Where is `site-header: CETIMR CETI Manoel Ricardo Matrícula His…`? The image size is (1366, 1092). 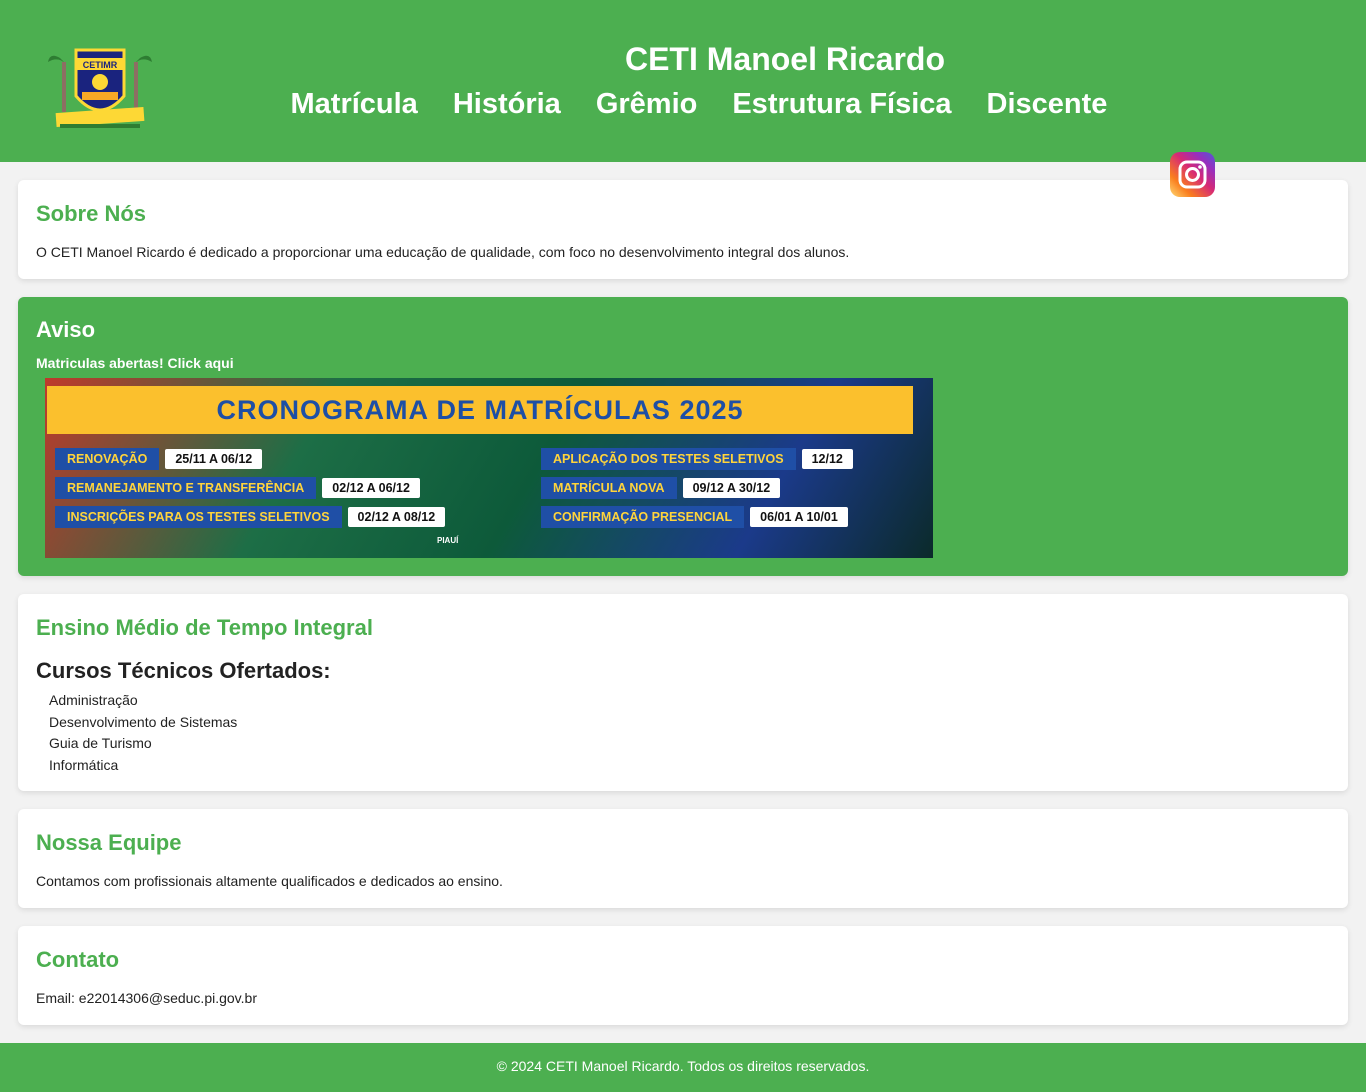
site-header: CETIMR CETI Manoel Ricardo Matrícula His… is located at coordinates (683, 81).